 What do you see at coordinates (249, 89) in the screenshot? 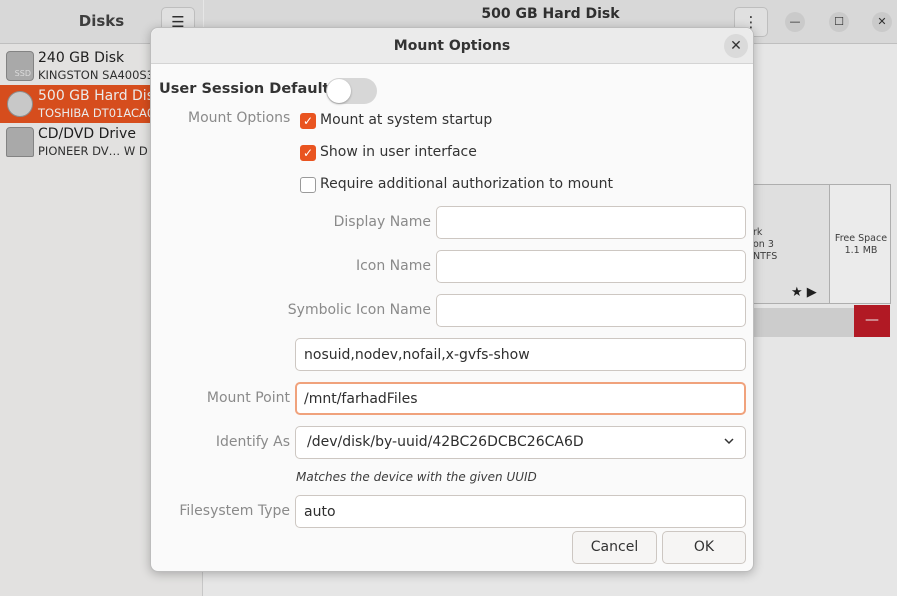
I see `user-session-defaults-label: User Session Defaults` at bounding box center [249, 89].